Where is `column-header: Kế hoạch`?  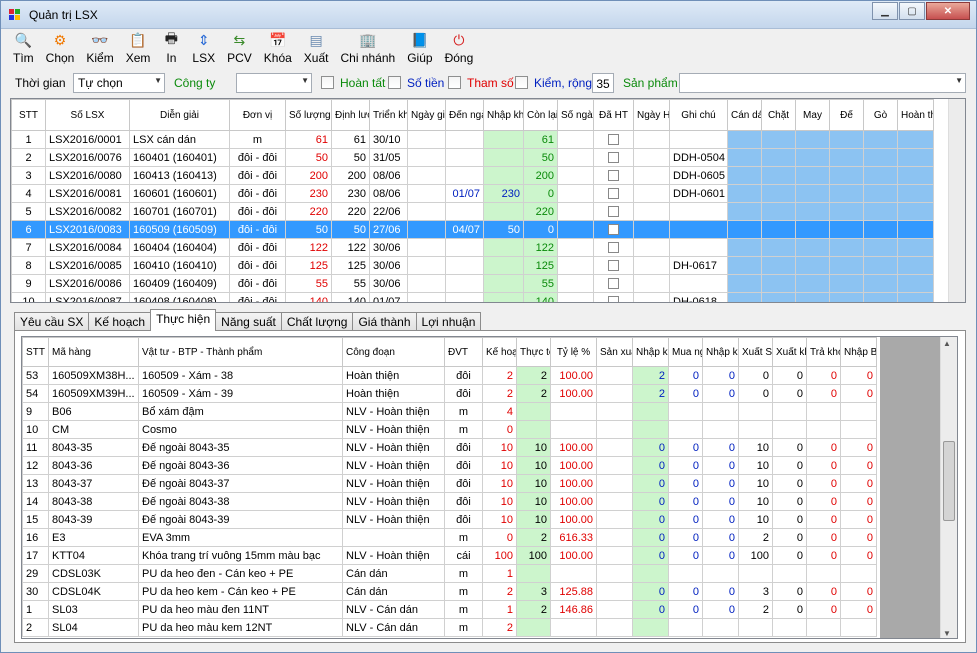 column-header: Kế hoạch is located at coordinates (499, 352).